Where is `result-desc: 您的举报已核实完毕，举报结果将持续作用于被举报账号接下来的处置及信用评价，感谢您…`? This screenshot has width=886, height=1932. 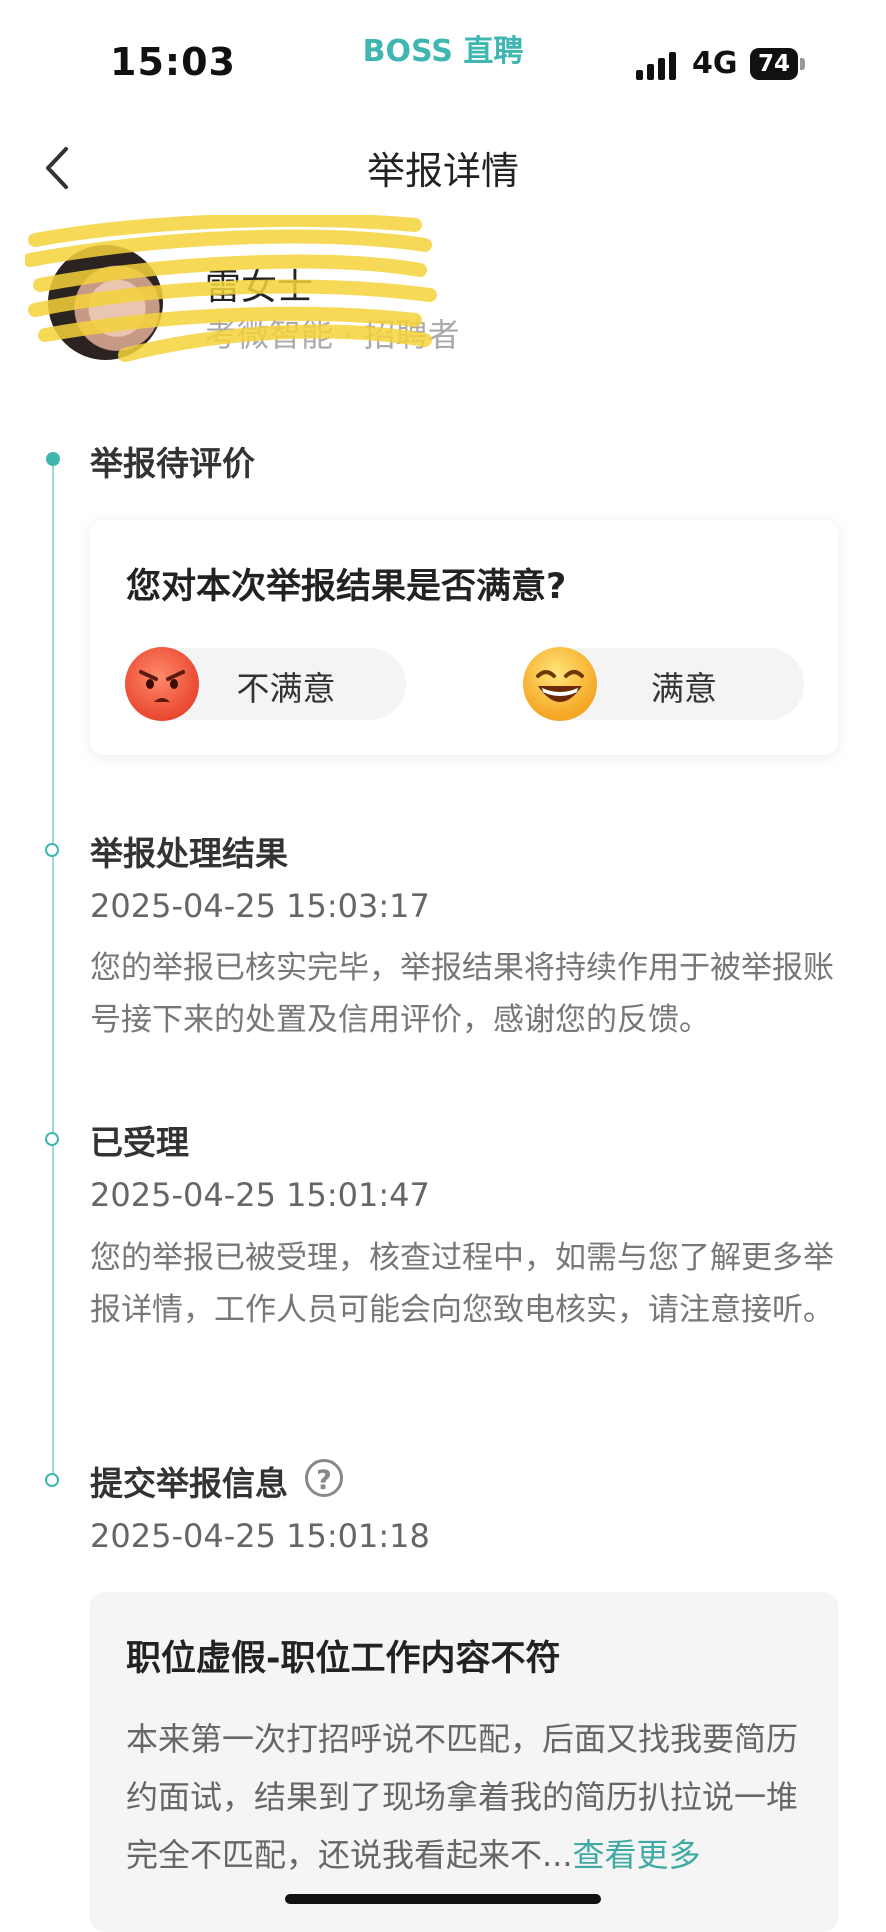 result-desc: 您的举报已核实完毕，举报结果将持续作用于被举报账号接下来的处置及信用评价，感谢您… is located at coordinates (462, 994).